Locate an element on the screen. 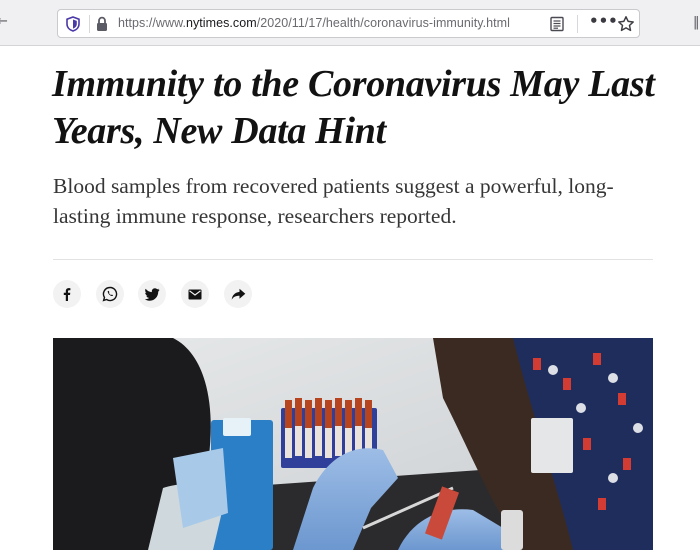 Image resolution: width=700 pixels, height=550 pixels. twitter-icon is located at coordinates (151, 294).